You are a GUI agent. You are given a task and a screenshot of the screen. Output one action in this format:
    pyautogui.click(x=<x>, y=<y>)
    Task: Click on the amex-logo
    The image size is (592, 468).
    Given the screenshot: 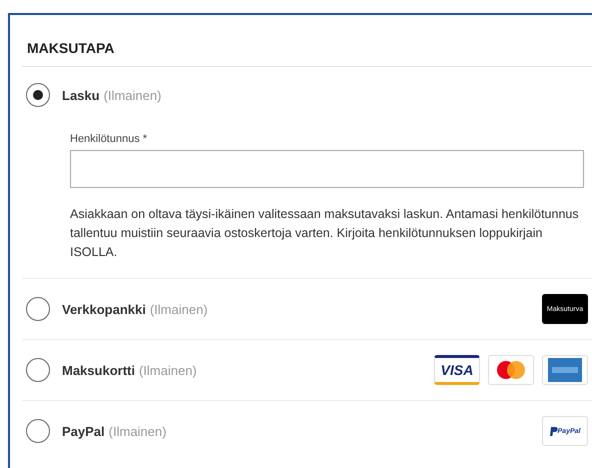 What is the action you would take?
    pyautogui.click(x=565, y=370)
    